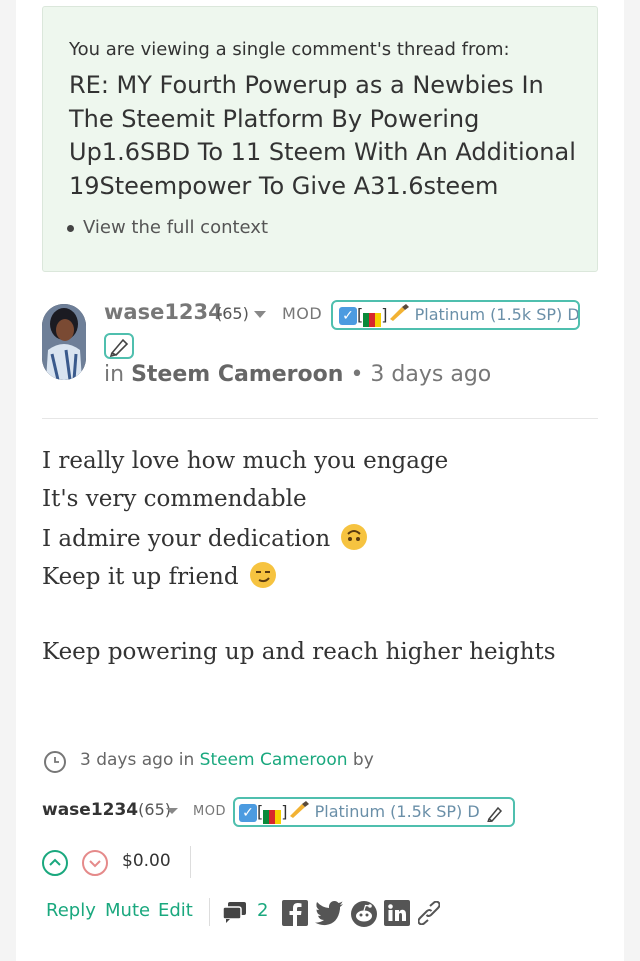  What do you see at coordinates (70, 228) in the screenshot?
I see `bullet` at bounding box center [70, 228].